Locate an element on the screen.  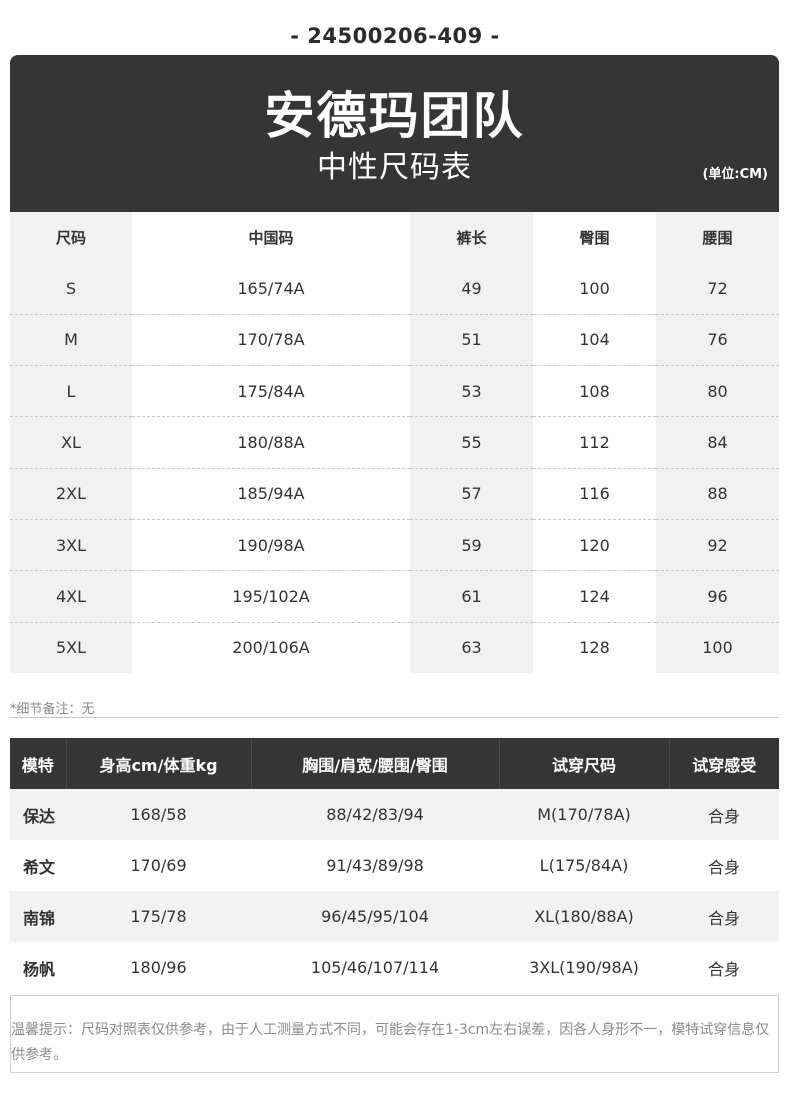
cell-size: S is located at coordinates (71, 289).